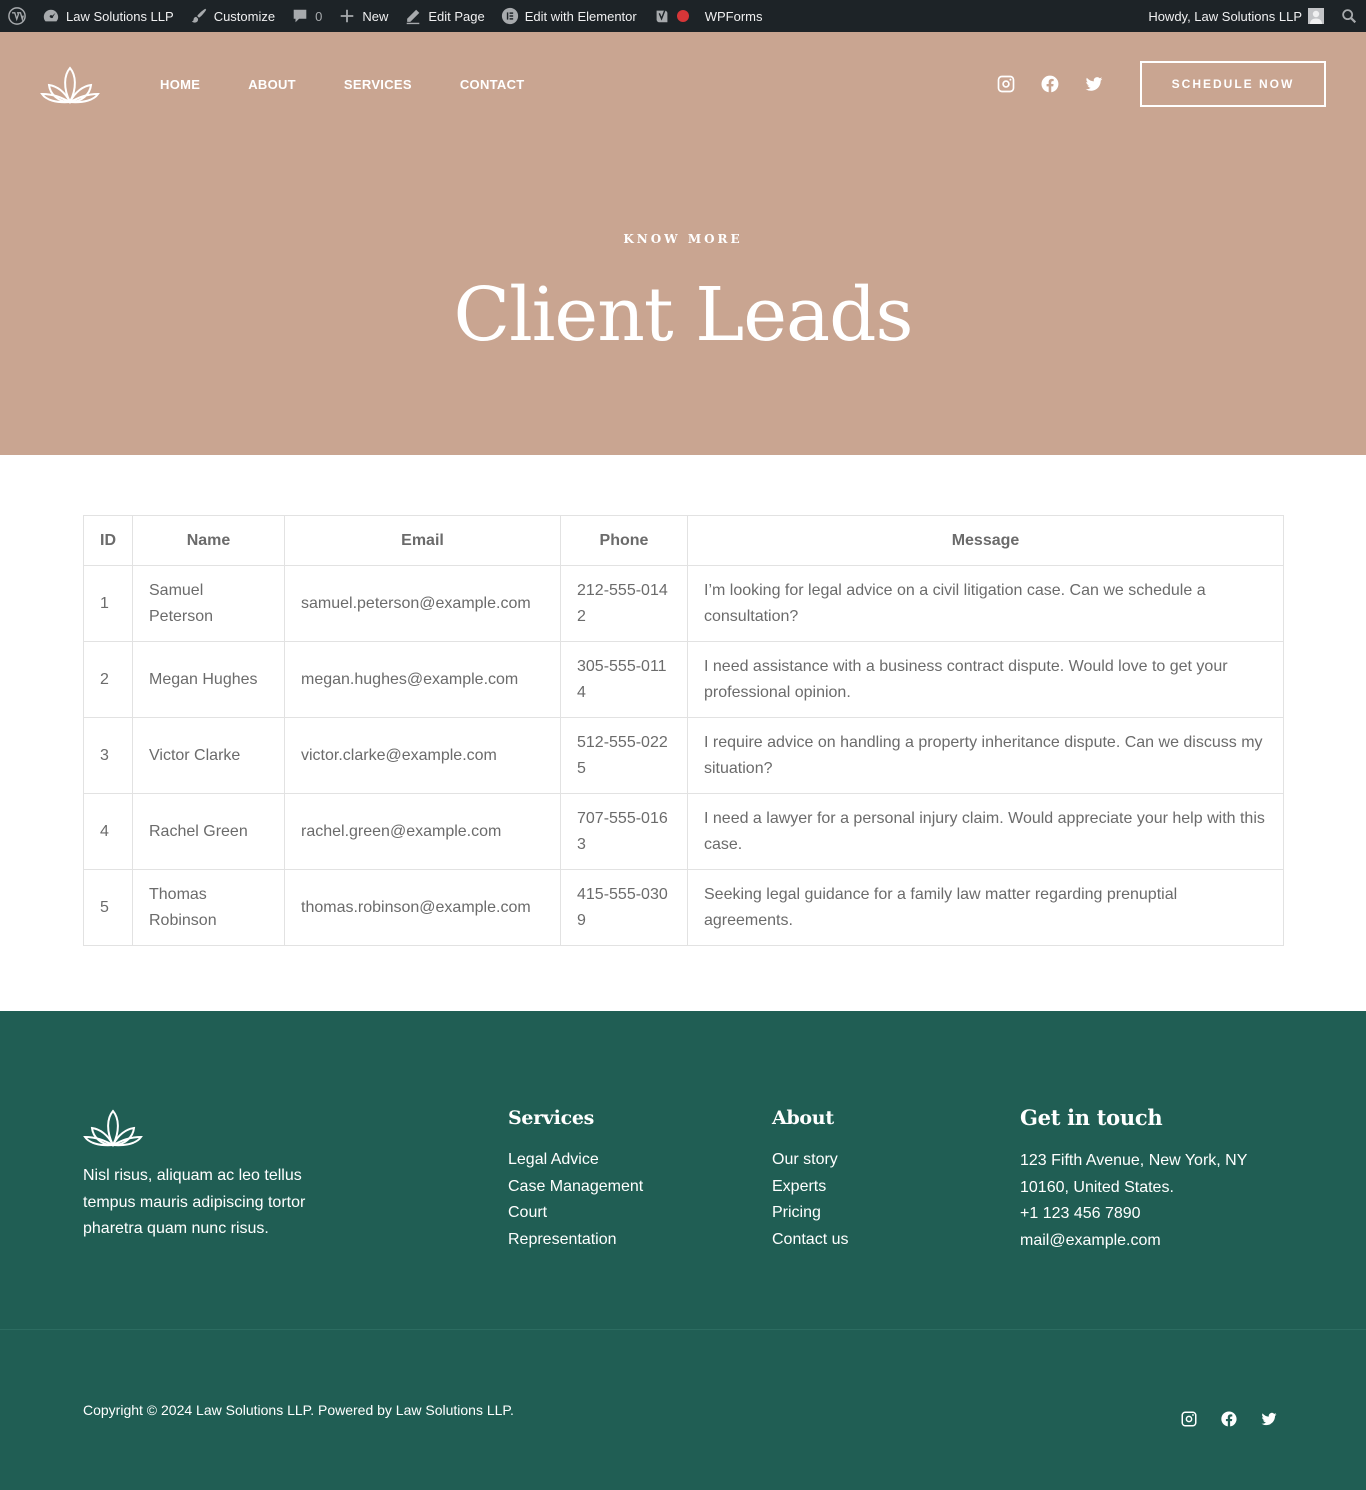 Image resolution: width=1366 pixels, height=1490 pixels. What do you see at coordinates (810, 1239) in the screenshot?
I see `footer-link-contact-us: Contact us` at bounding box center [810, 1239].